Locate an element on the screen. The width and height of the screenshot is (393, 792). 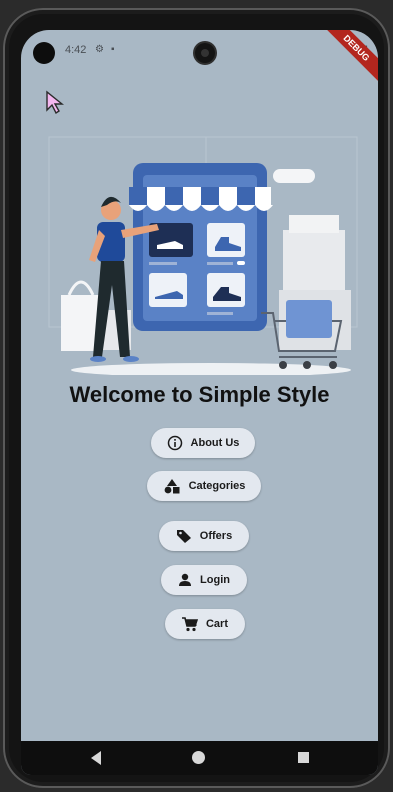
back-nav-icon is located at coordinates (96, 758).